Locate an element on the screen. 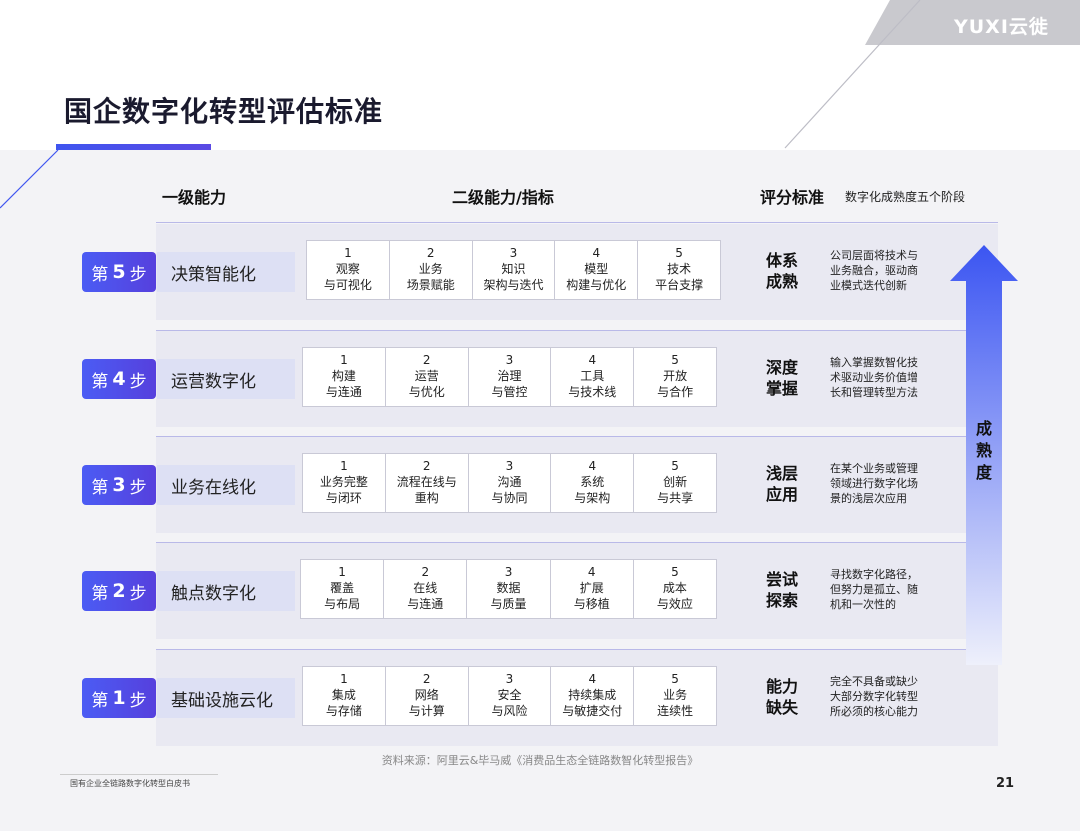  level1-capability: 触点数字化 is located at coordinates (226, 591).